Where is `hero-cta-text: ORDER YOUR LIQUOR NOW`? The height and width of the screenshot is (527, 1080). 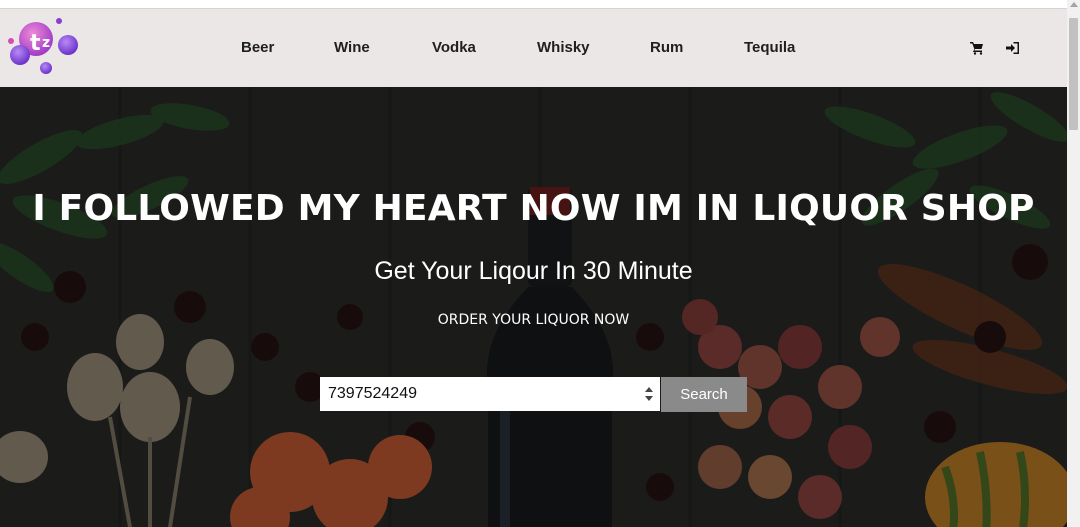 hero-cta-text: ORDER YOUR LIQUOR NOW is located at coordinates (533, 320).